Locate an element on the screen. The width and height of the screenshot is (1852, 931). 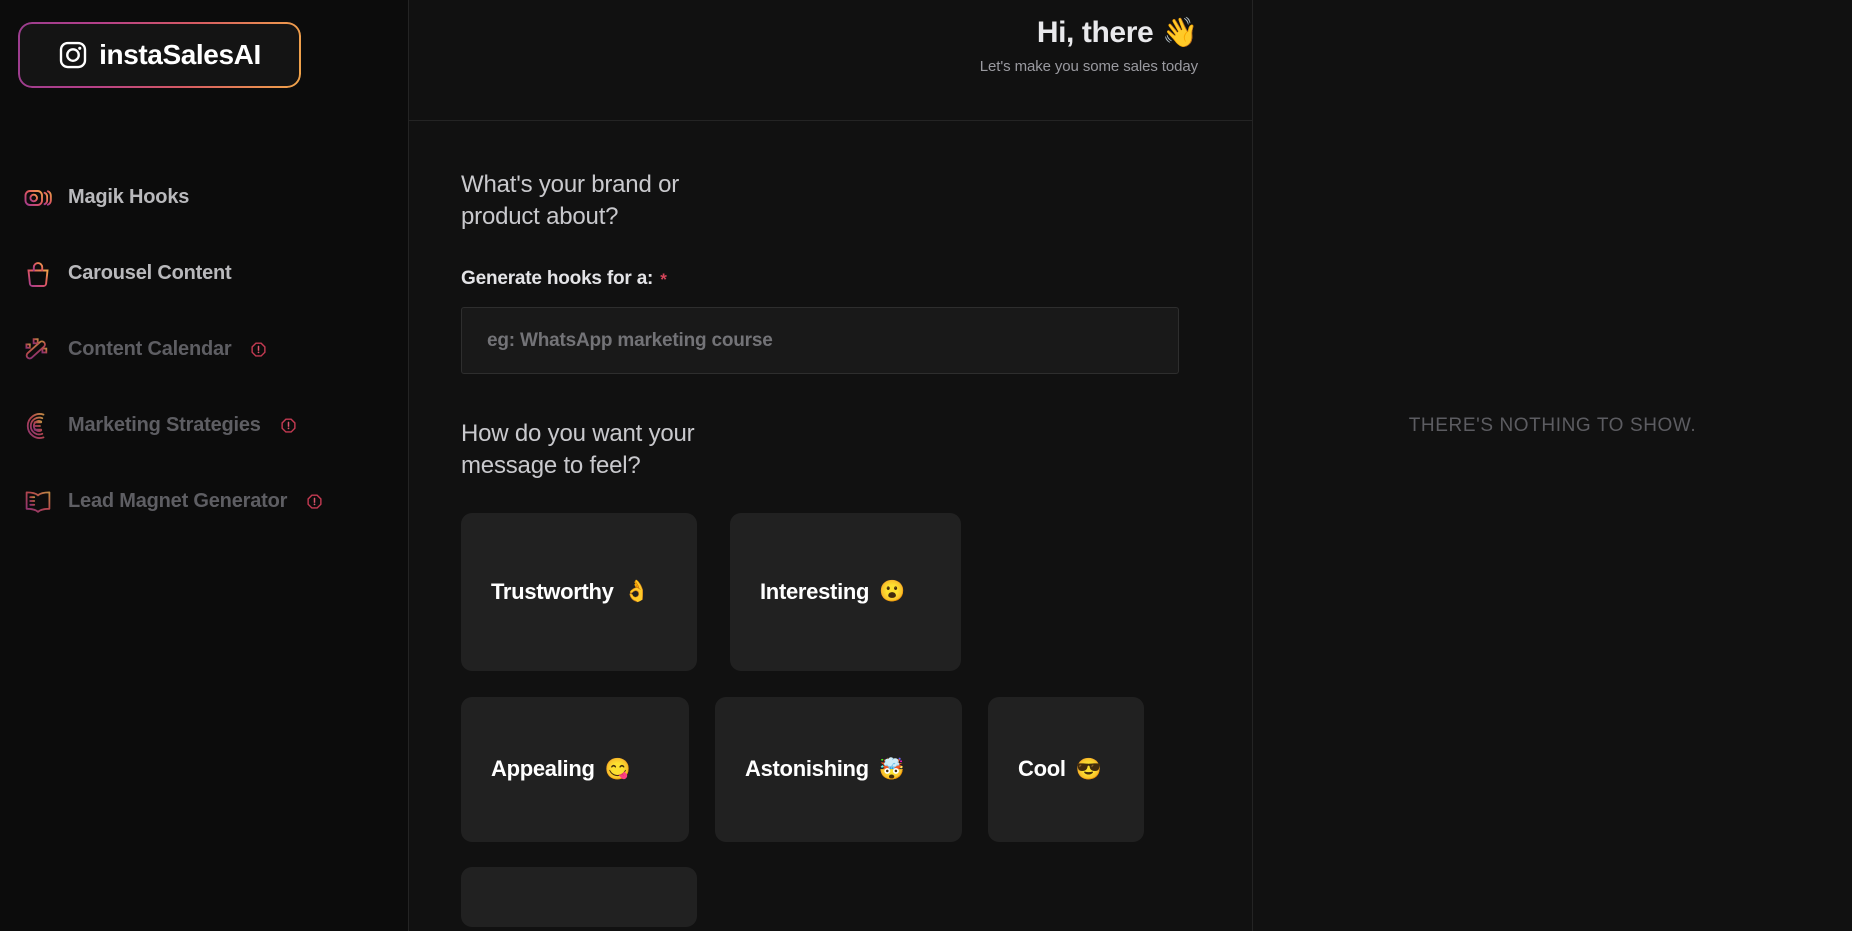
sidebar-item-label: Carousel Content is located at coordinates (150, 273).